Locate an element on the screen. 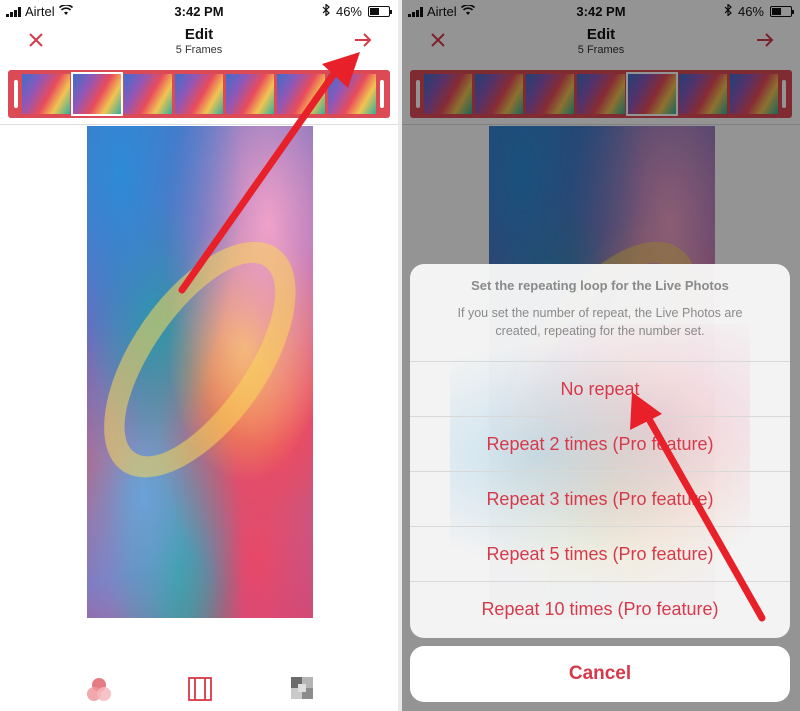 This screenshot has height=711, width=800. nav-bar: Edit 5 Frames is located at coordinates (199, 43).